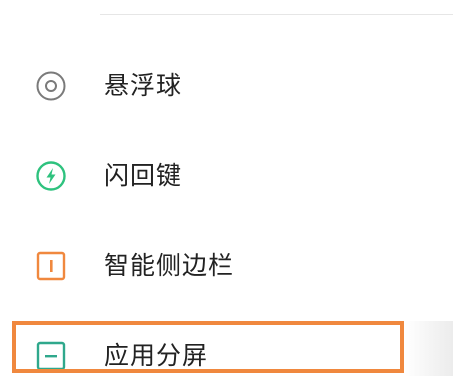  What do you see at coordinates (51, 86) in the screenshot?
I see `floating-ball-icon` at bounding box center [51, 86].